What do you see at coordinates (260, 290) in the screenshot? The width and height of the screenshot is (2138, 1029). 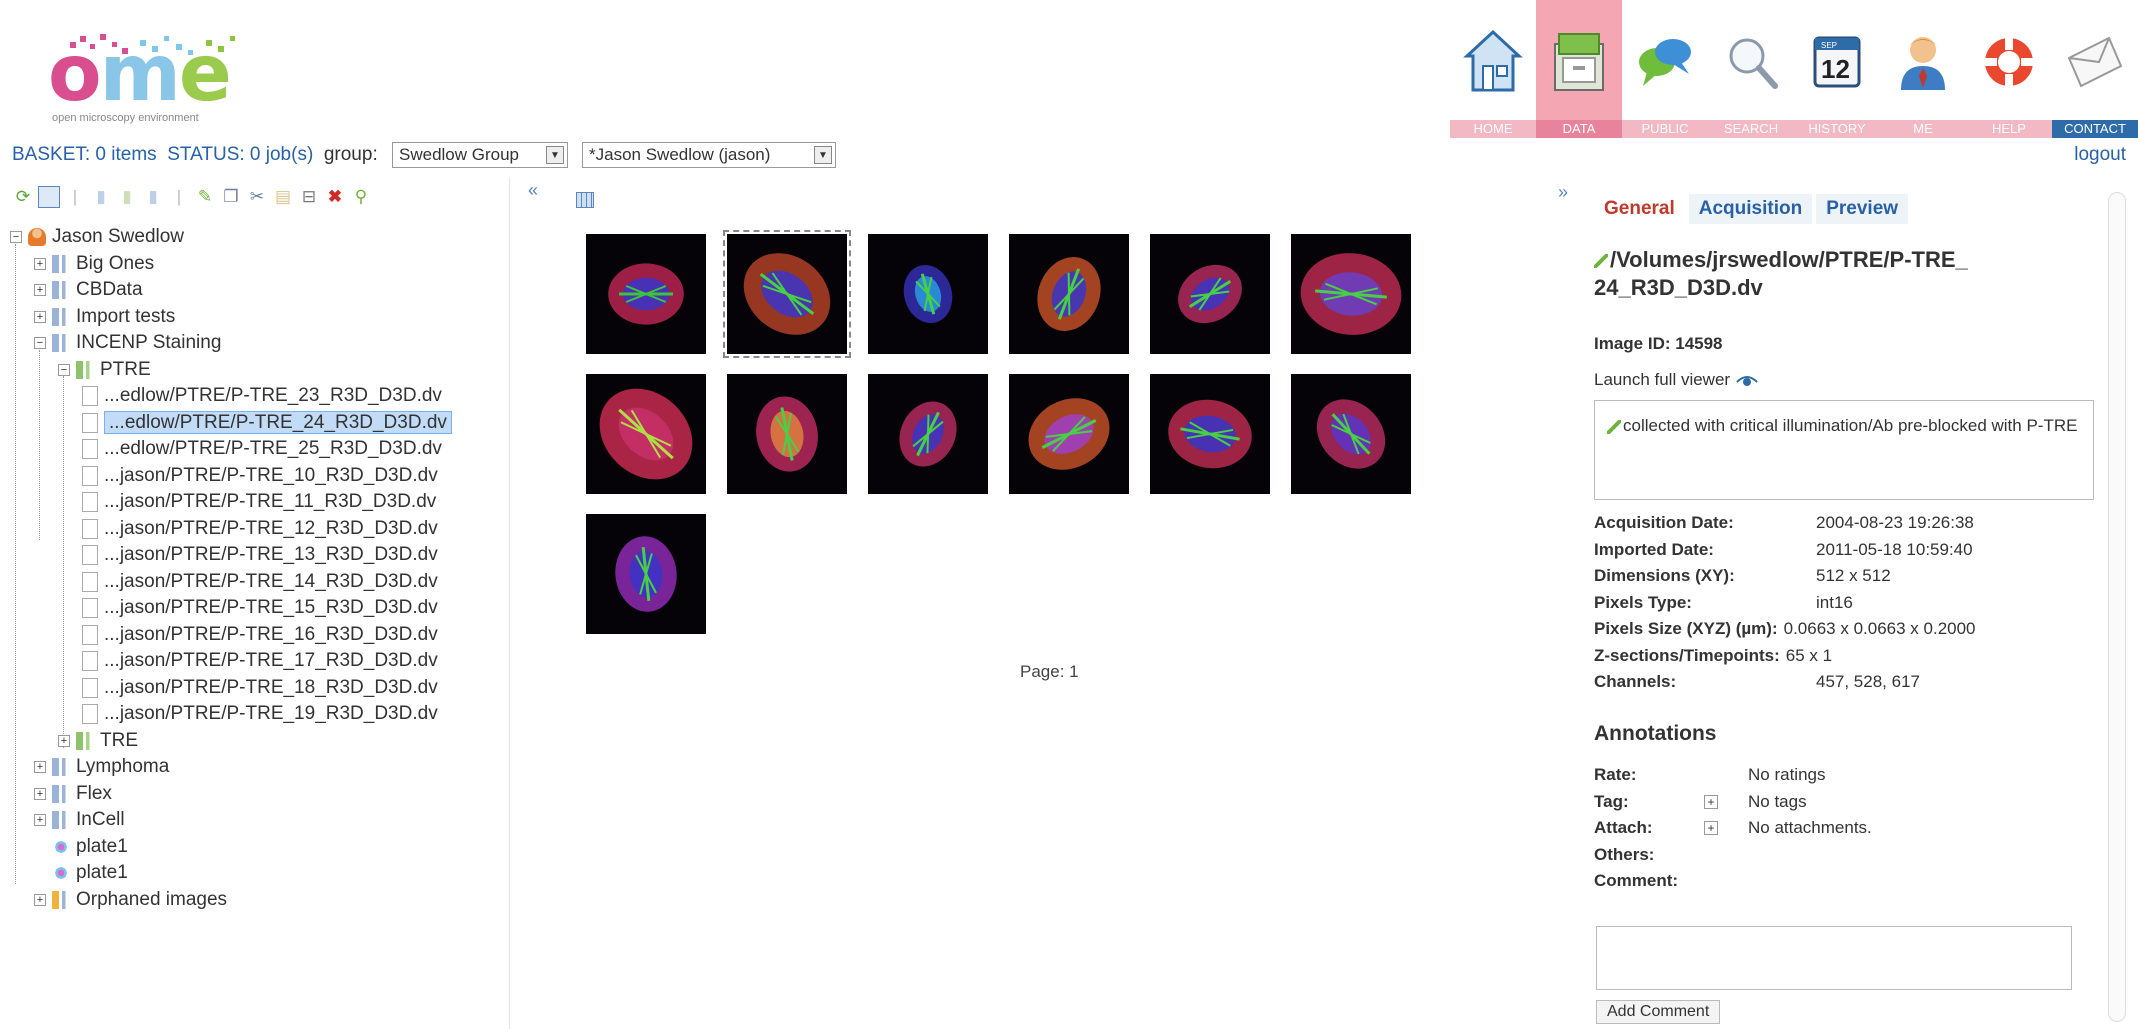 I see `tree-project: + CBData` at bounding box center [260, 290].